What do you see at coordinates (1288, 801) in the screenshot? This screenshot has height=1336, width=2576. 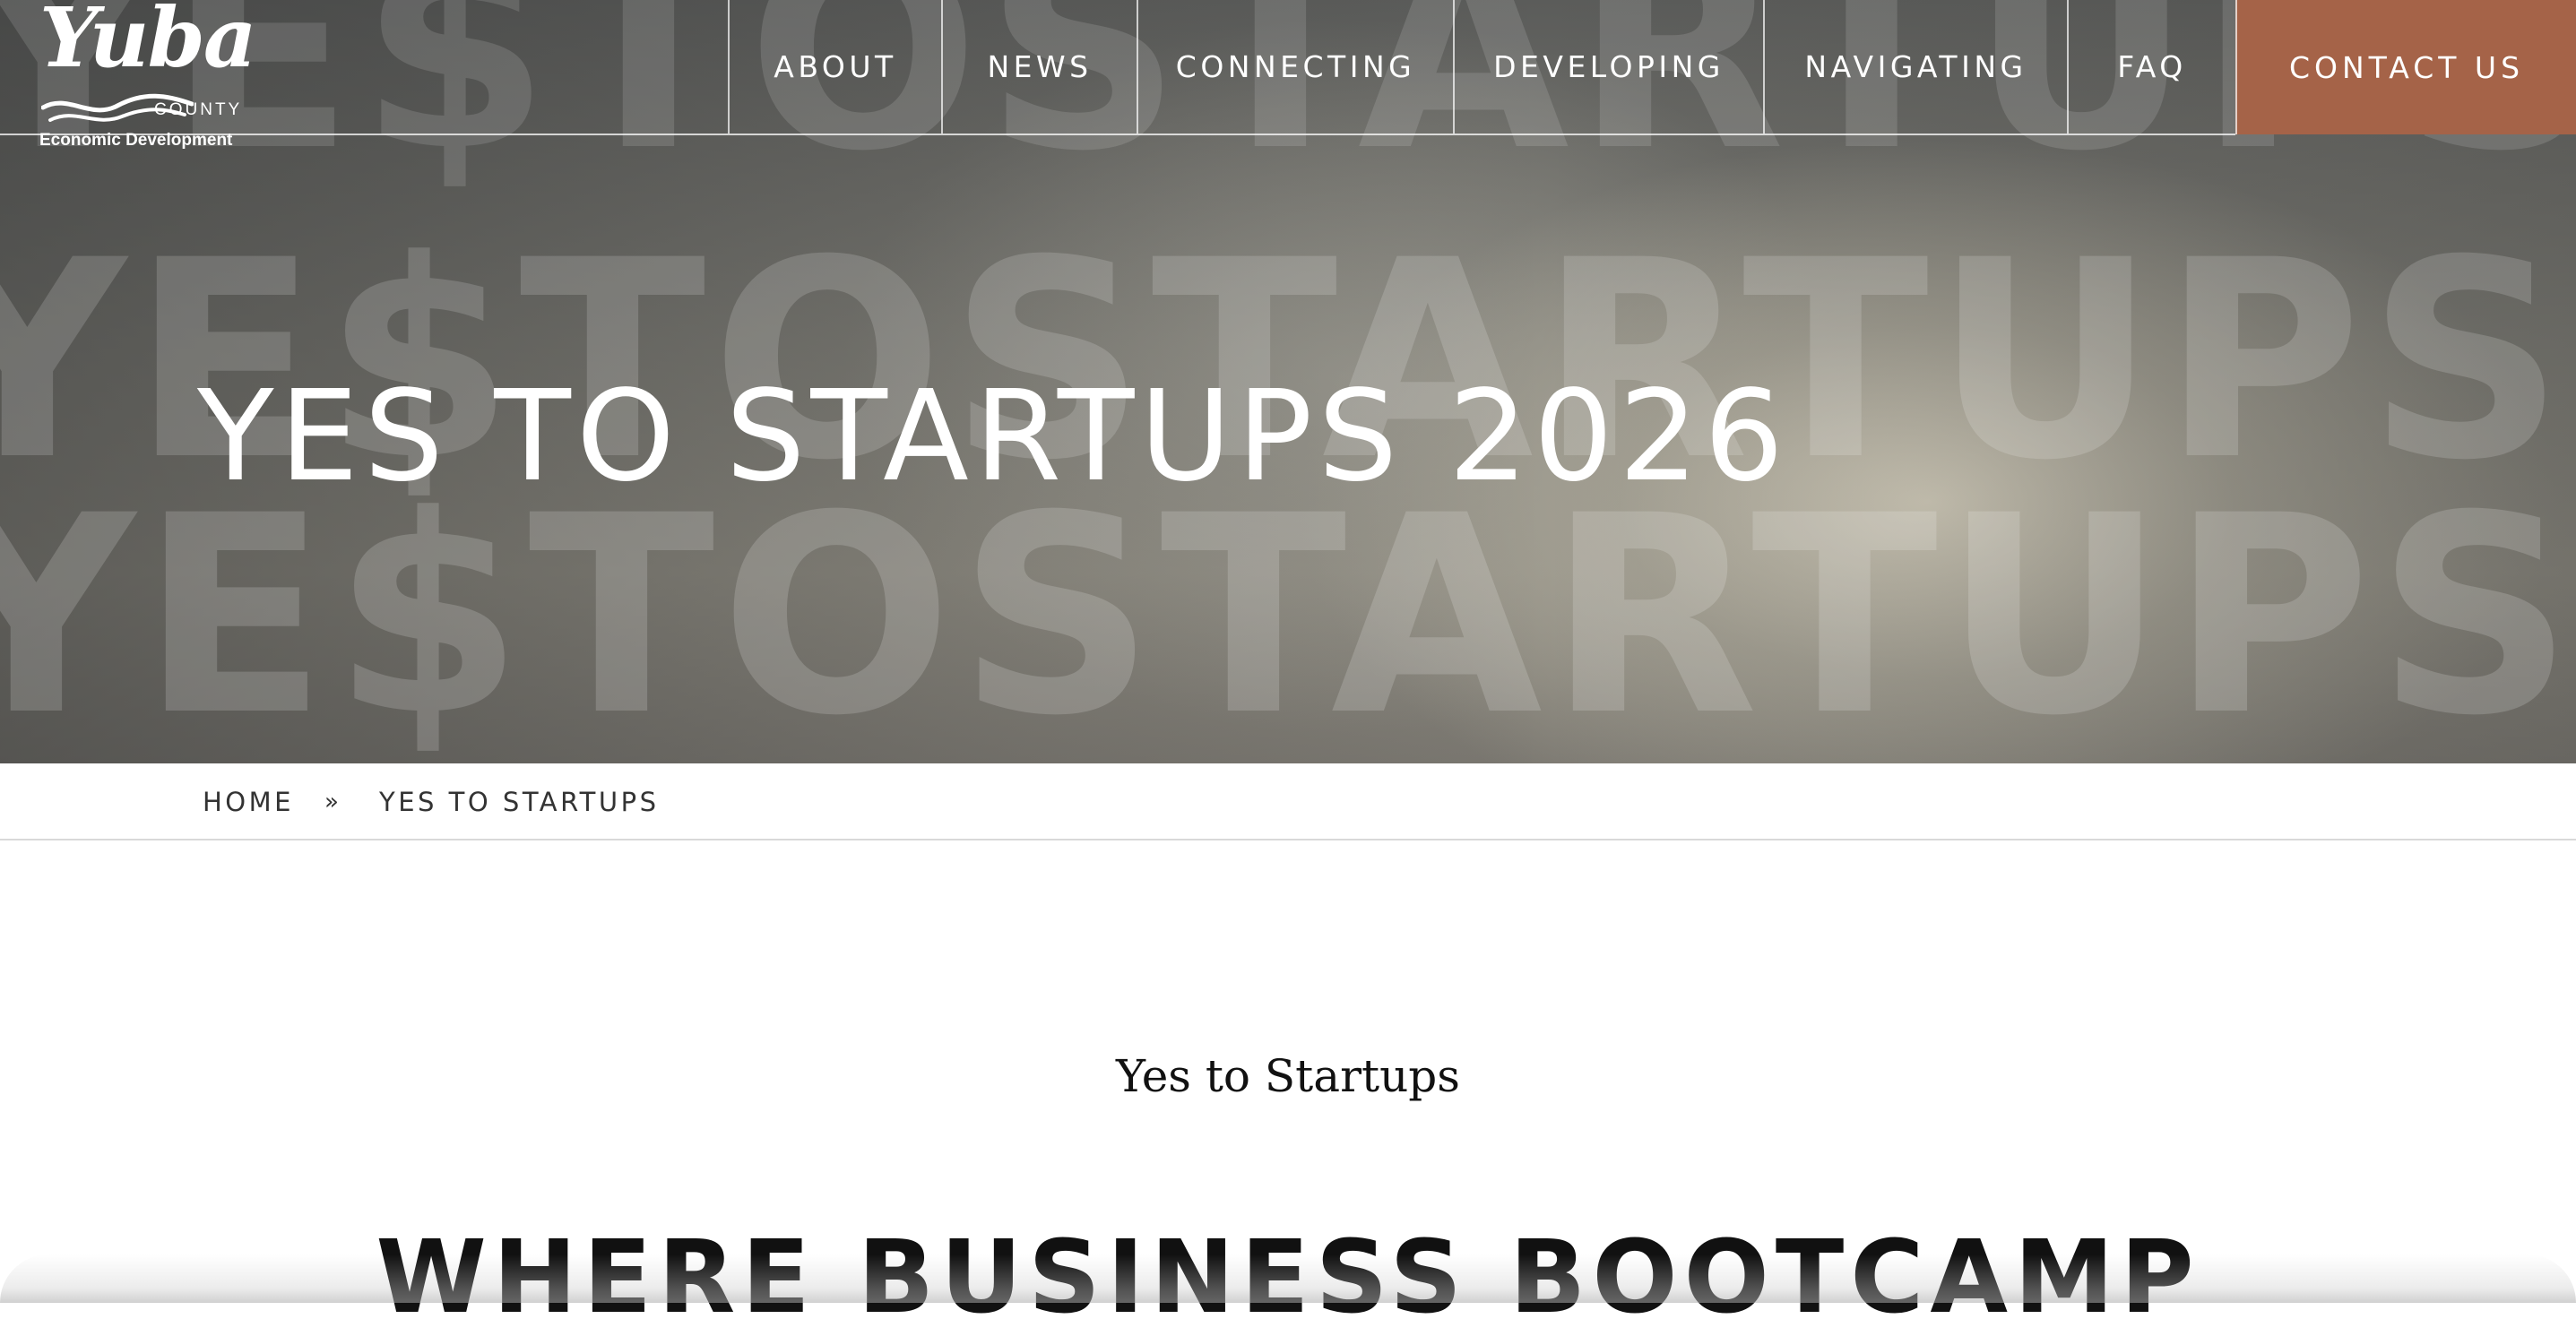 I see `breadcrumb: HOME » YES TO STARTUPS` at bounding box center [1288, 801].